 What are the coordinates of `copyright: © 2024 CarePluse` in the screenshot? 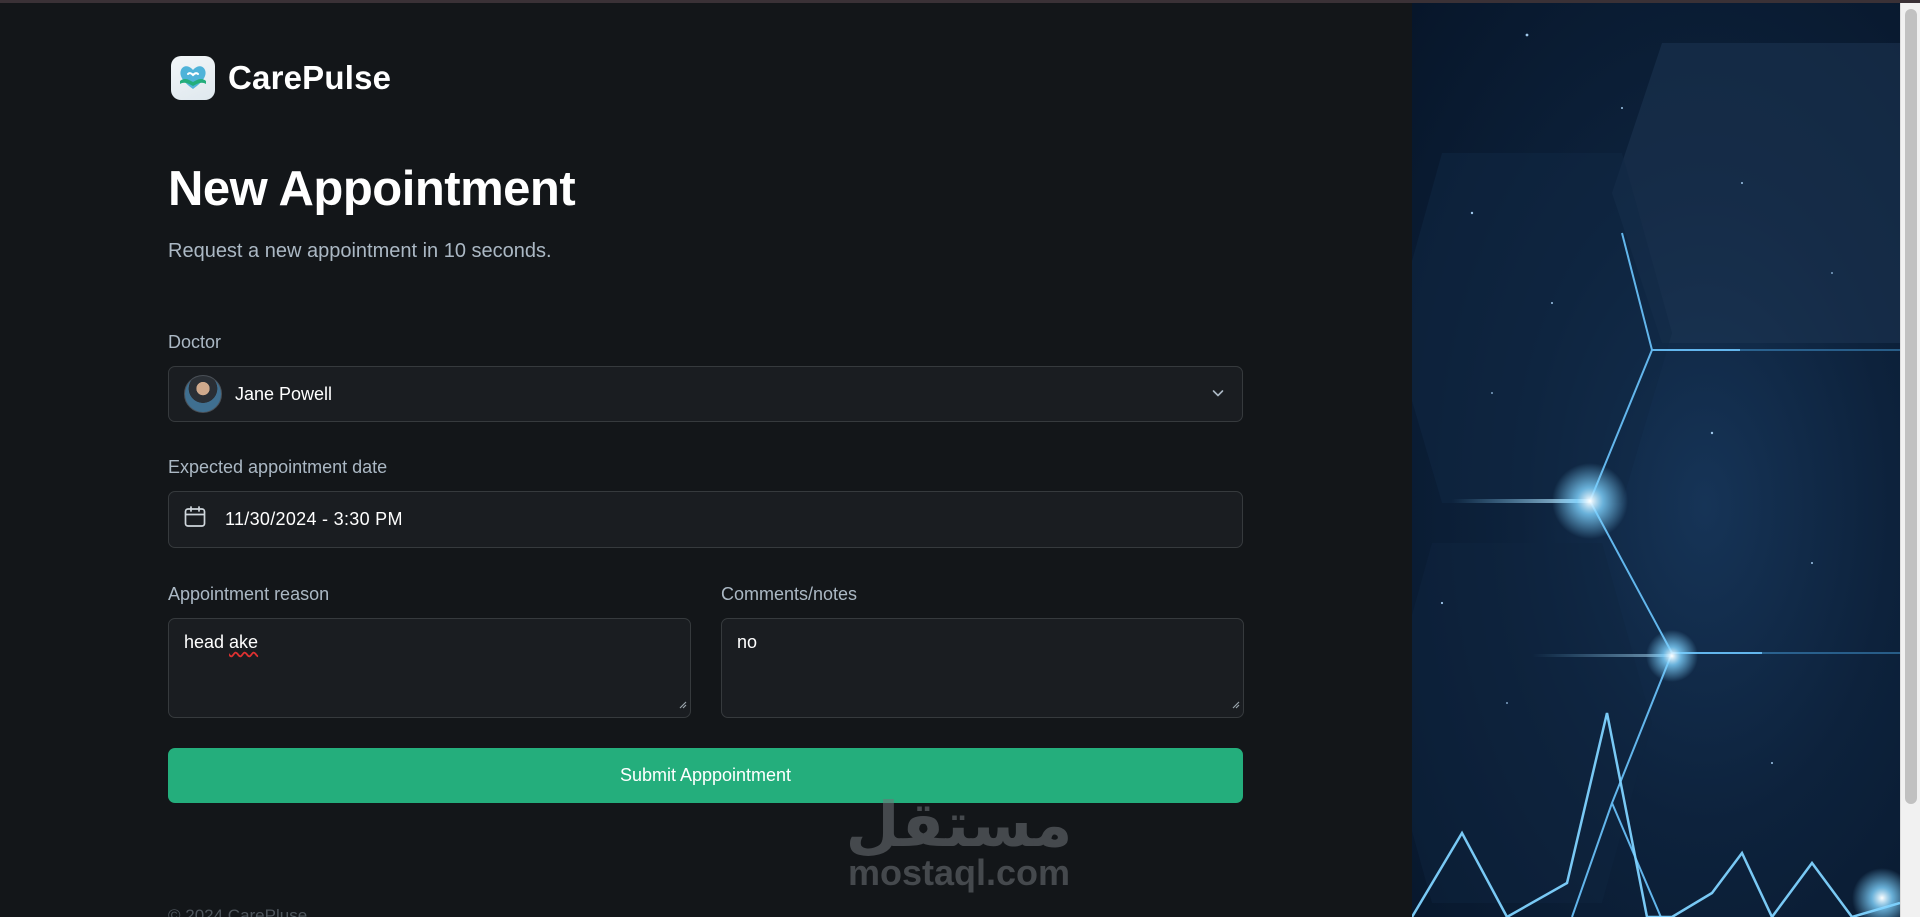 It's located at (238, 911).